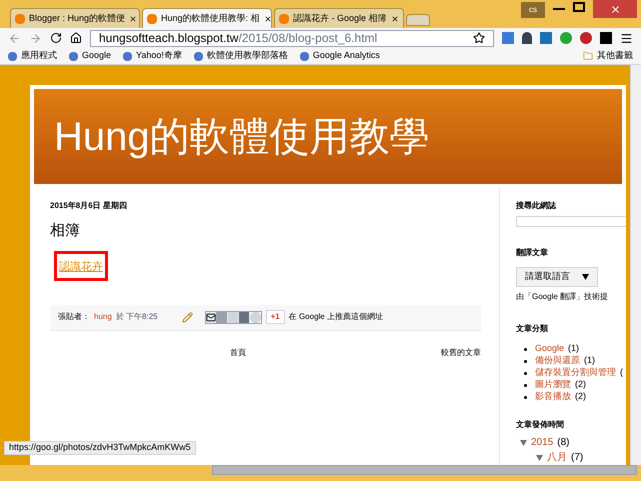  What do you see at coordinates (575, 373) in the screenshot?
I see `category-link: 儲存裝置分割與管理` at bounding box center [575, 373].